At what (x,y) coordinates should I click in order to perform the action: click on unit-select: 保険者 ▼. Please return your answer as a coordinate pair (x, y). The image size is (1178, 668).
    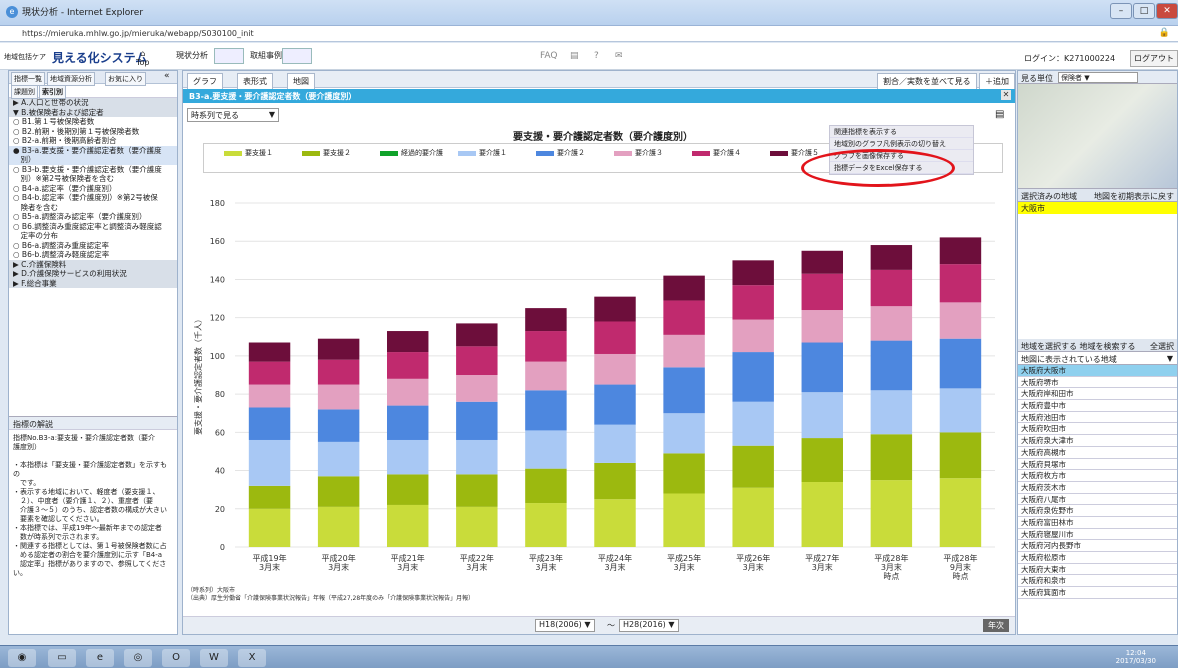
    Looking at the image, I should click on (1098, 77).